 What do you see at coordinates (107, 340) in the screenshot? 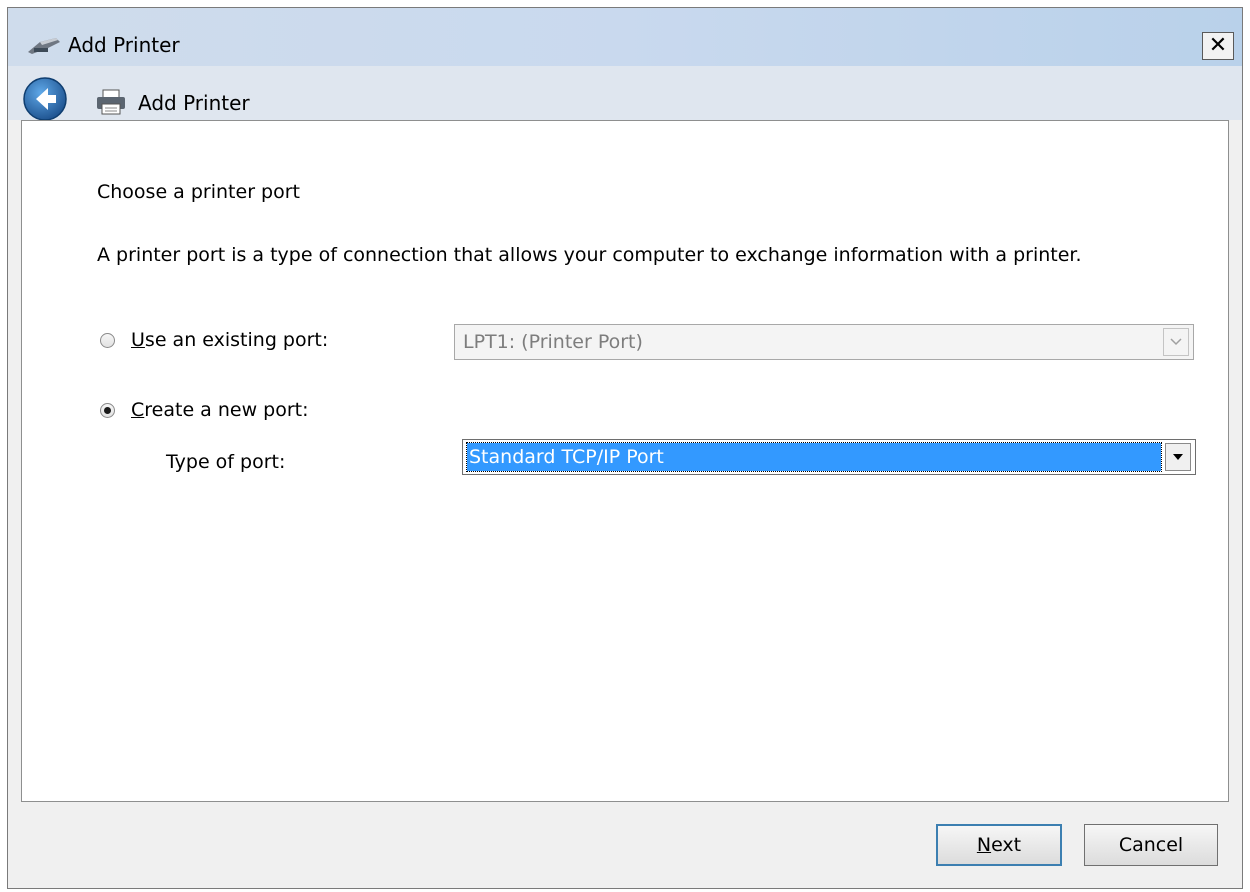
I see `existing-port-radio` at bounding box center [107, 340].